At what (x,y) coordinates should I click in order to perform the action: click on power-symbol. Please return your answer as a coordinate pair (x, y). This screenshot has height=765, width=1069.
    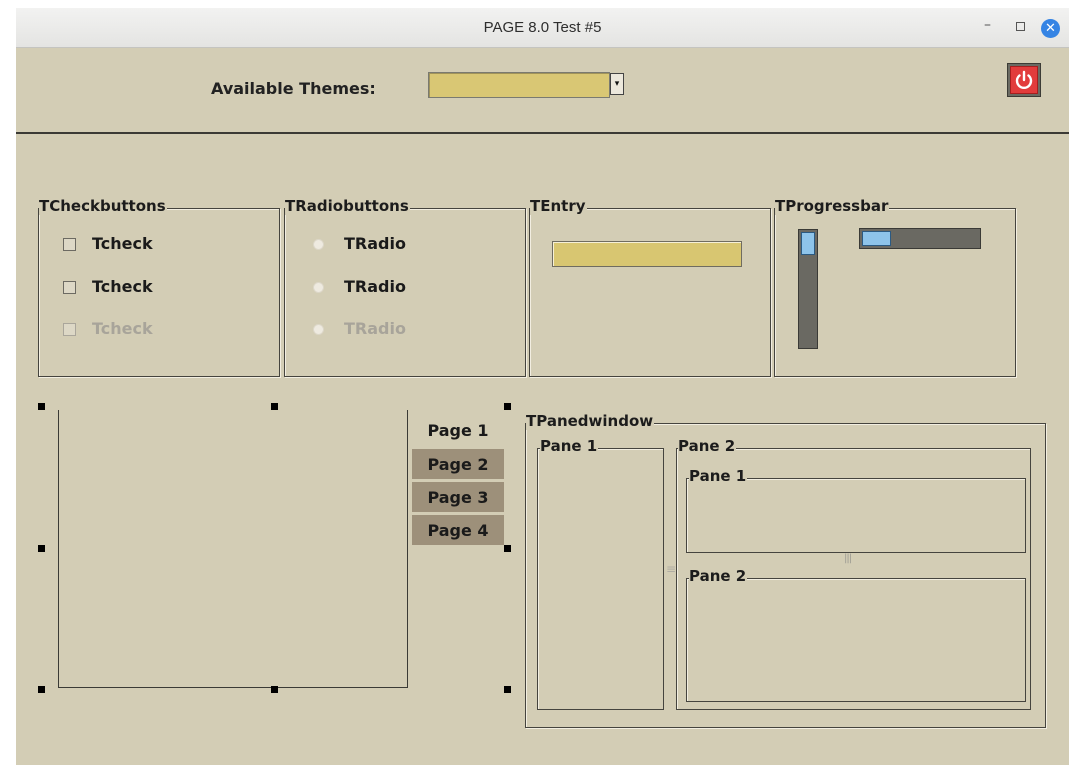
    Looking at the image, I should click on (1024, 80).